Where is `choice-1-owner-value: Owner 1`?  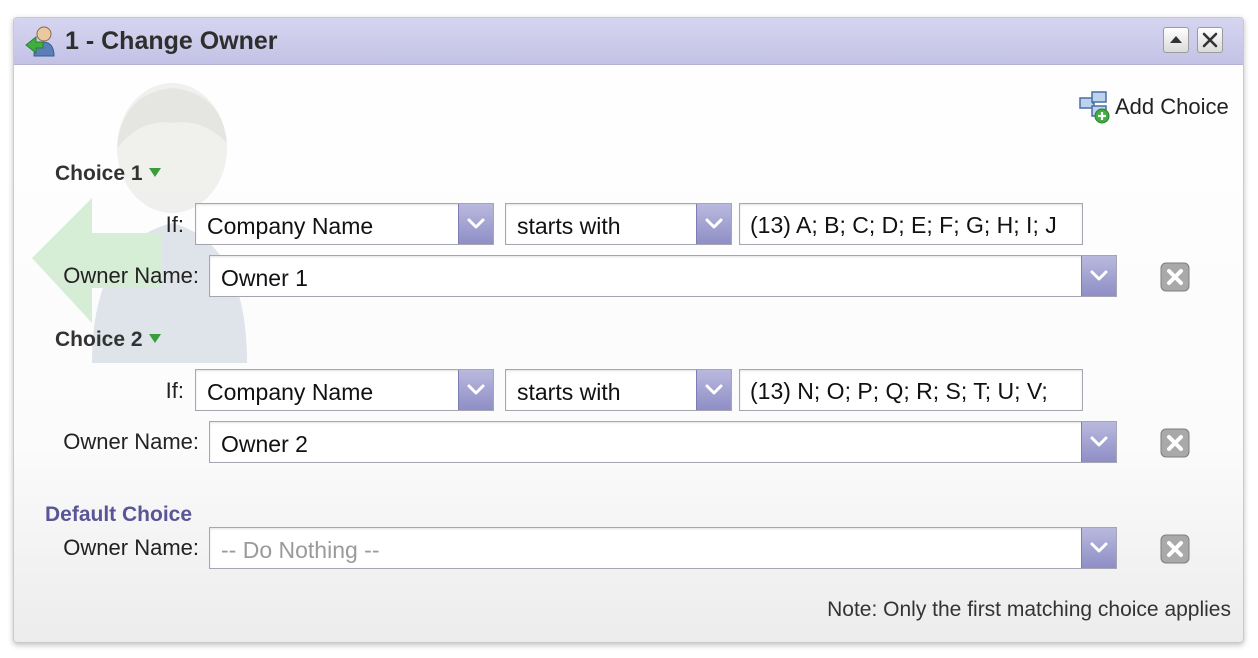 choice-1-owner-value: Owner 1 is located at coordinates (264, 278).